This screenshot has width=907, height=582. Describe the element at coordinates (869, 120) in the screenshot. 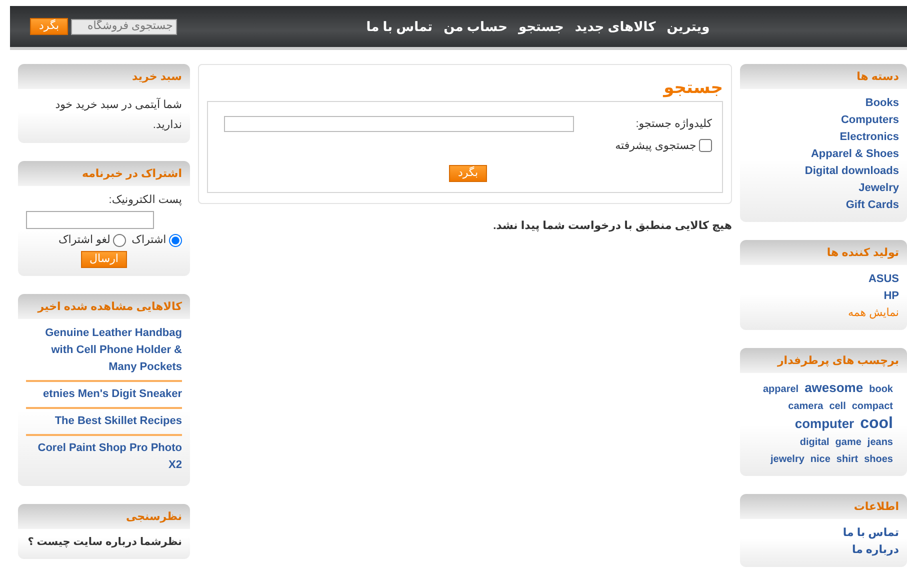

I see `sidebar-link: Computers` at that location.